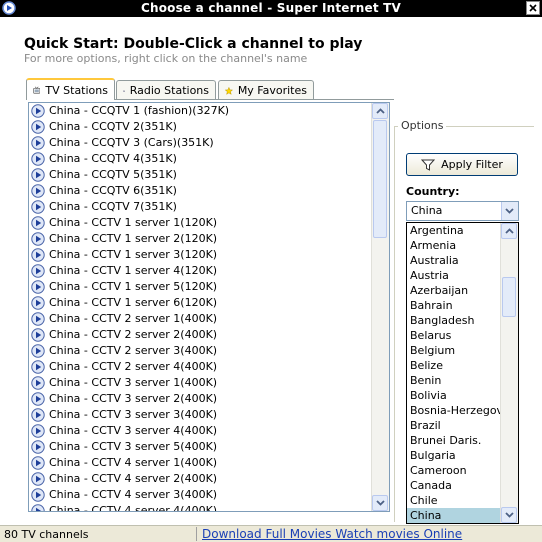 This screenshot has width=542, height=542. I want to click on country-option: Brunei Daris., so click(454, 440).